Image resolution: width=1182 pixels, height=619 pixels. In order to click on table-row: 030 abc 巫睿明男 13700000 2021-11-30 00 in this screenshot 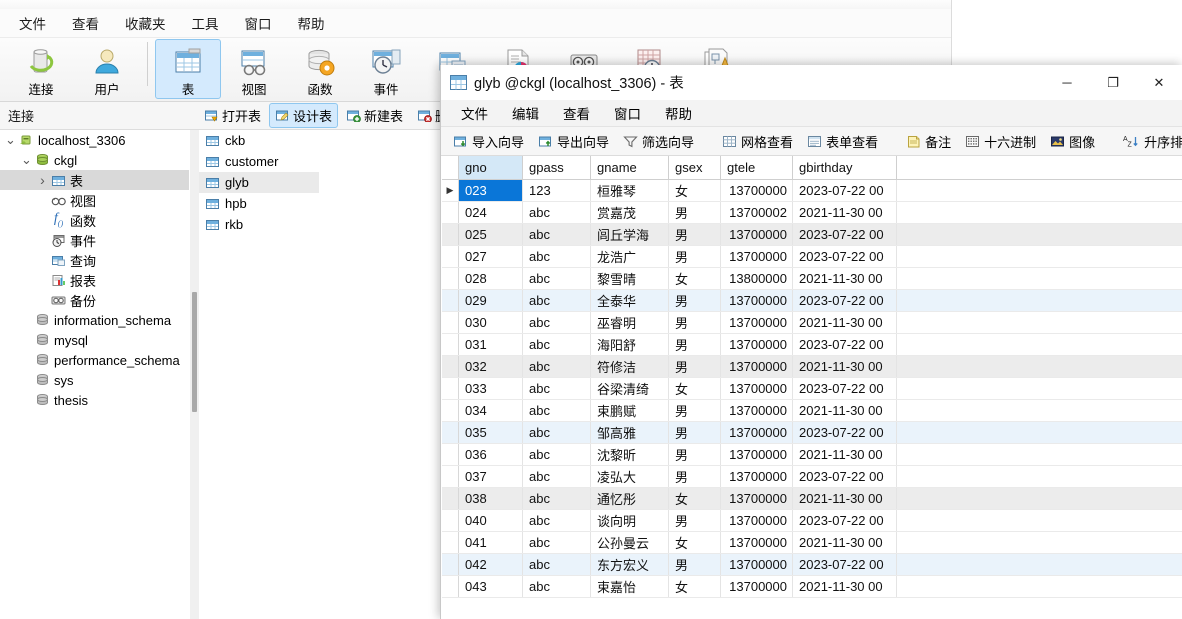, I will do `click(812, 323)`.